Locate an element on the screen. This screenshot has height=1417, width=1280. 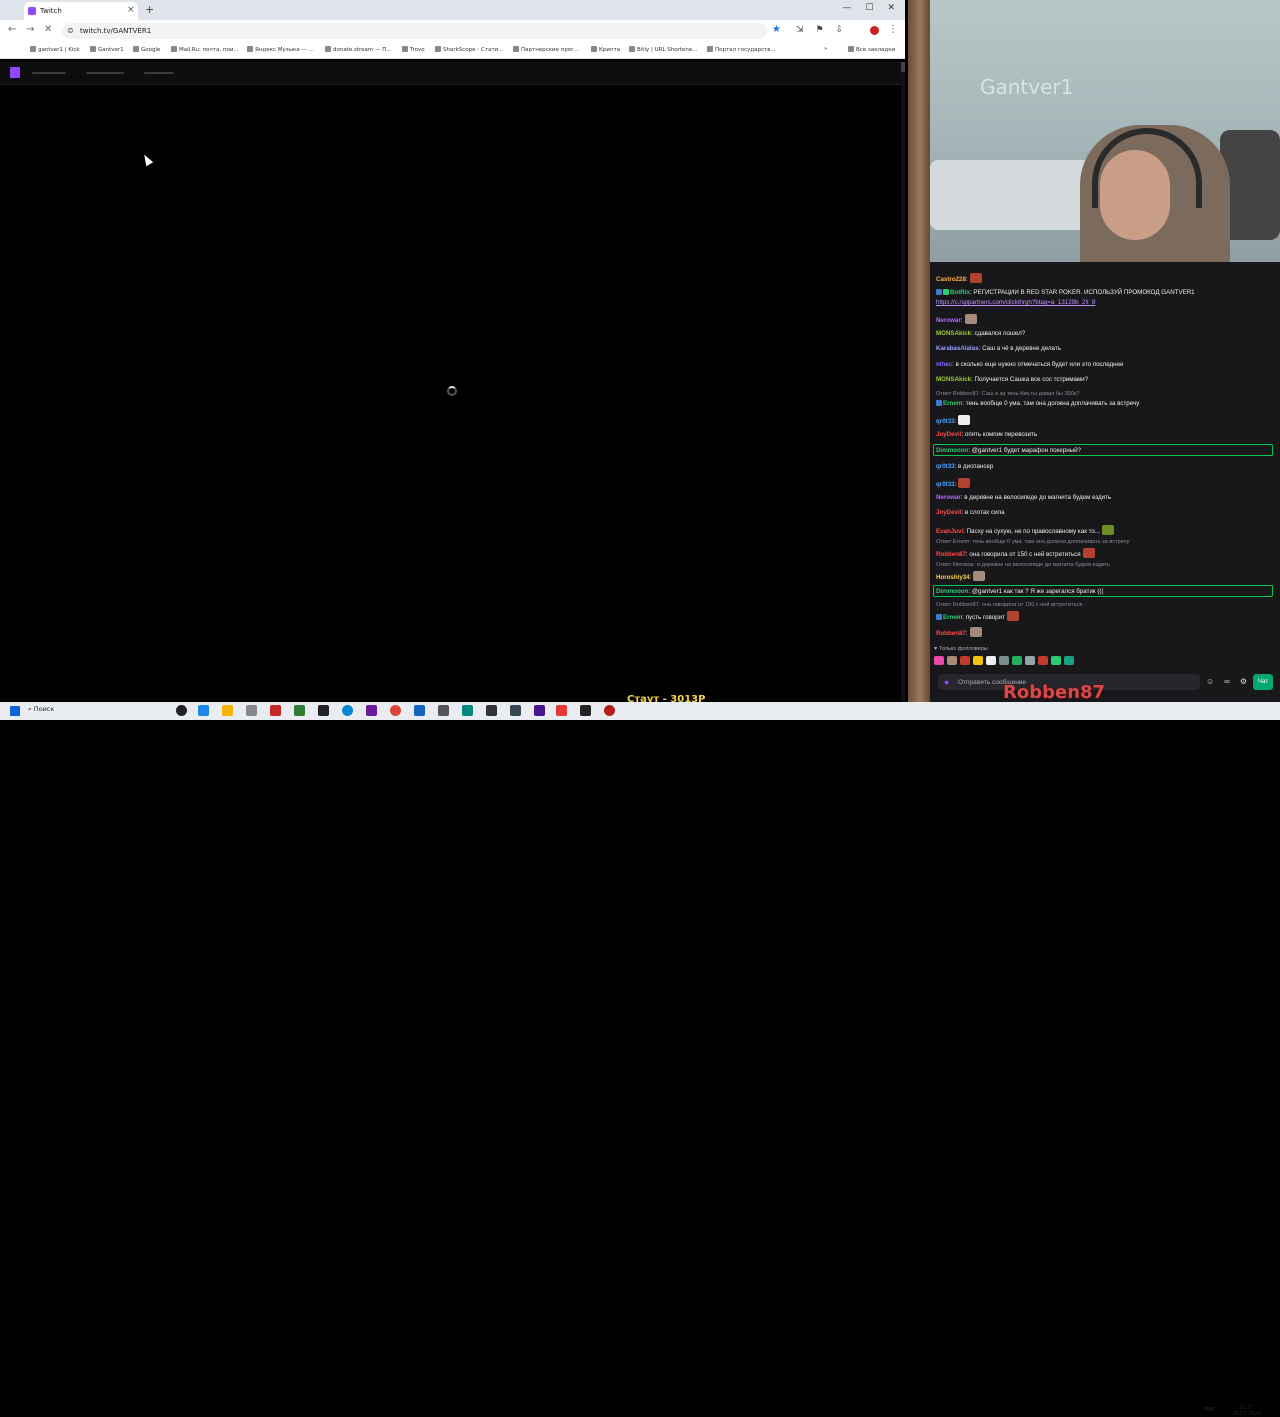
maximize-icon: ☐ is located at coordinates (869, 8).